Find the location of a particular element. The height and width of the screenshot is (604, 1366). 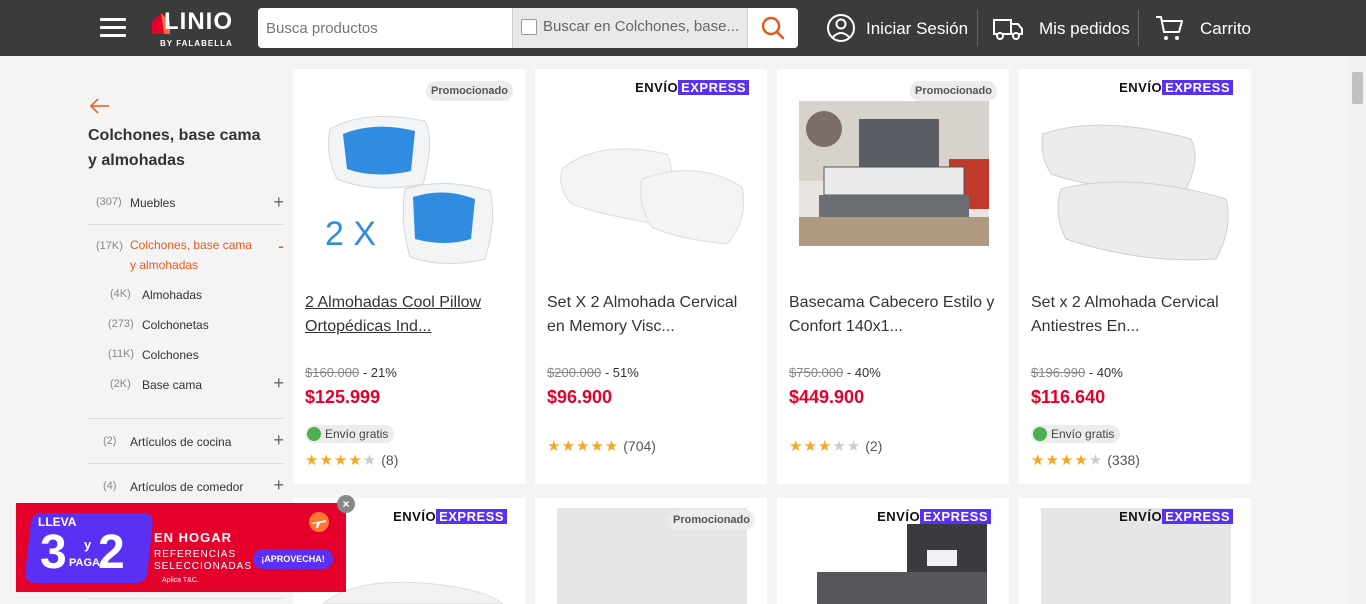

pillow-image: 2 X is located at coordinates (409, 190).